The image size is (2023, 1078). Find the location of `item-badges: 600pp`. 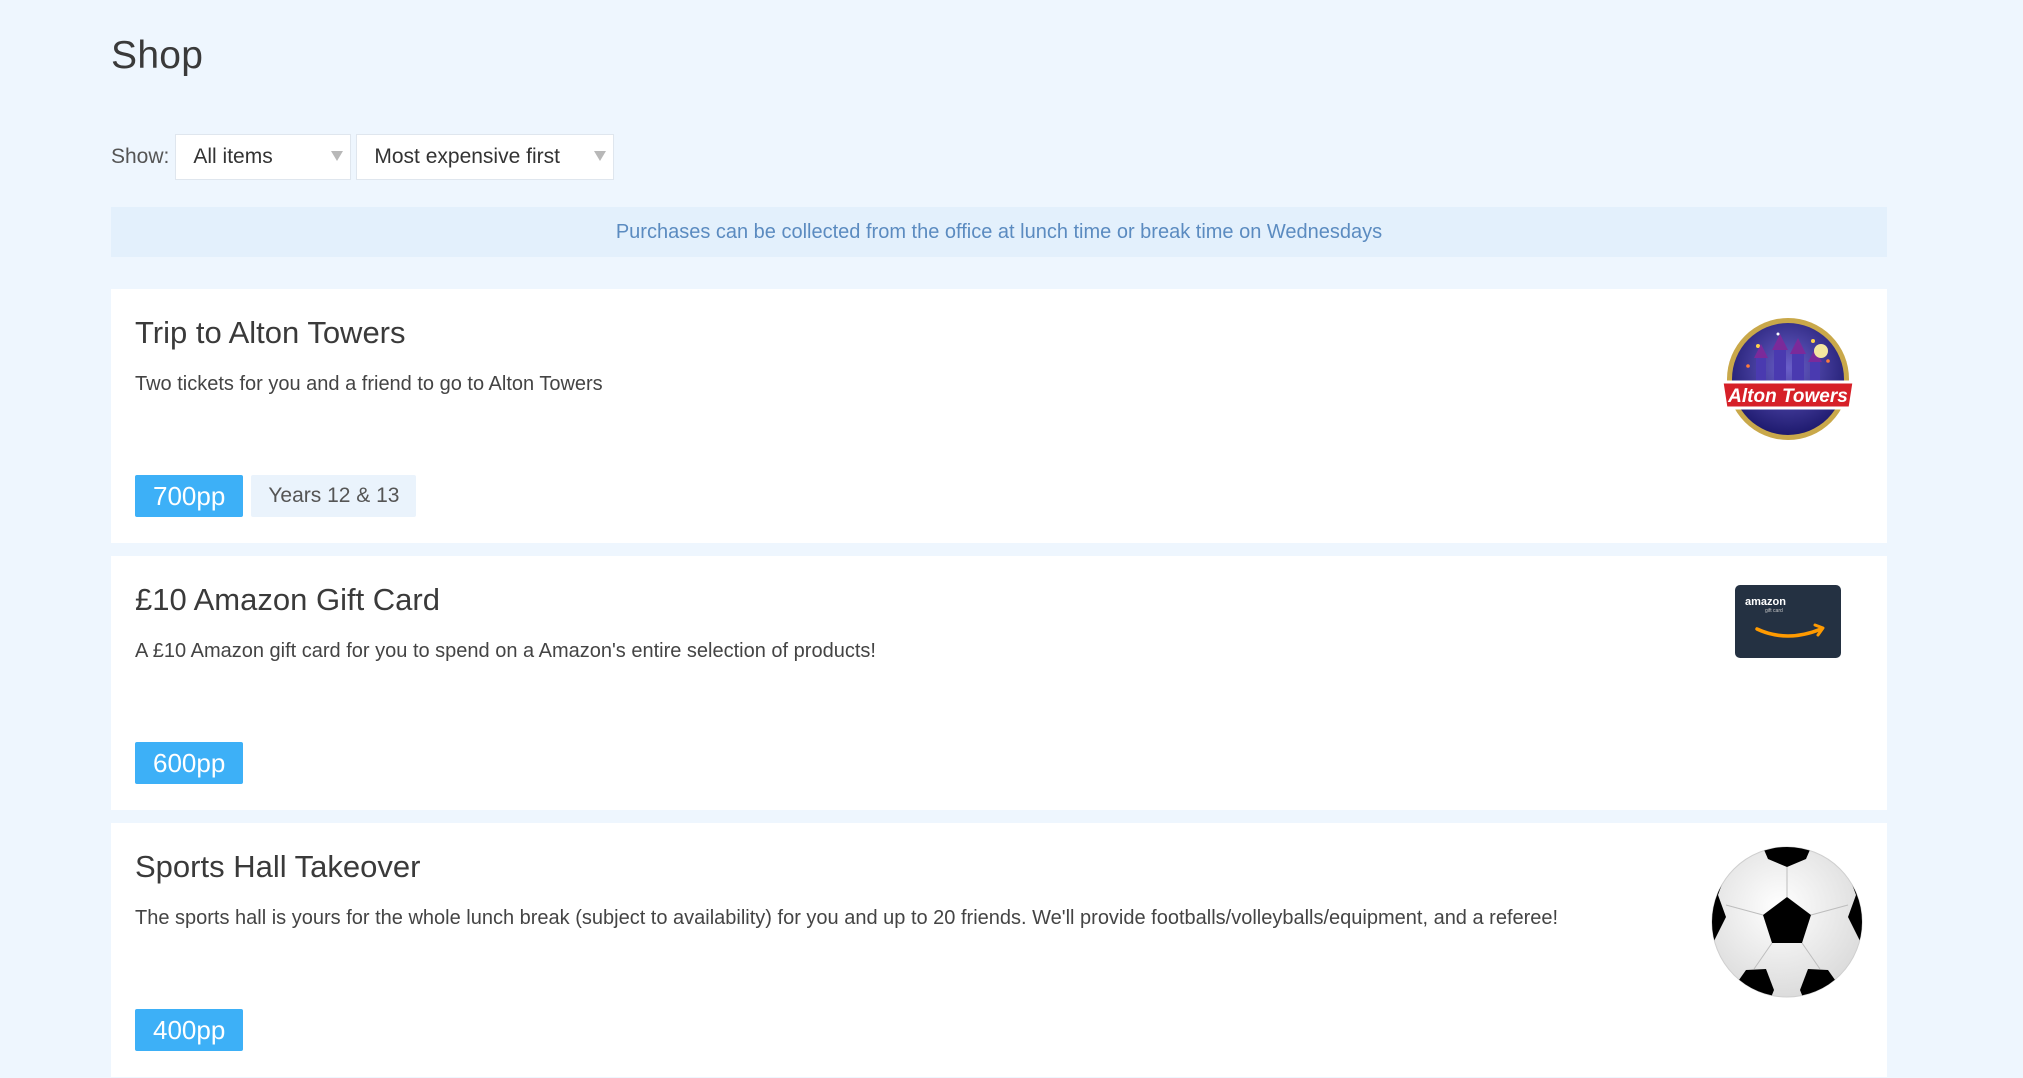

item-badges: 600pp is located at coordinates (189, 763).